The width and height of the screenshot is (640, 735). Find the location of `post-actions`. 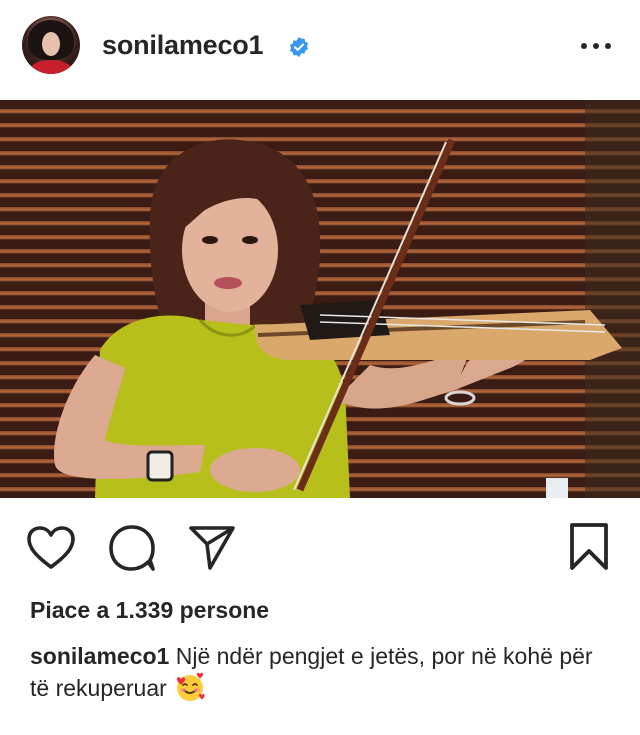

post-actions is located at coordinates (320, 545).